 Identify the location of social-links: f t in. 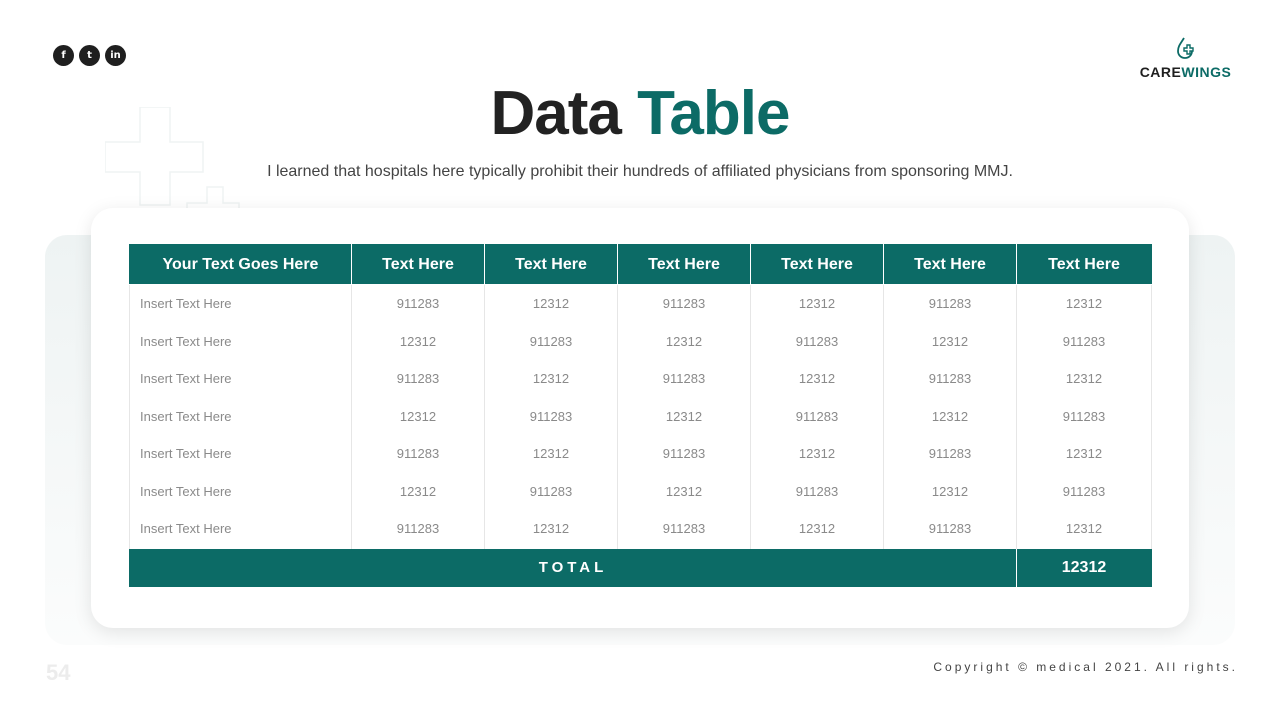
(89, 55).